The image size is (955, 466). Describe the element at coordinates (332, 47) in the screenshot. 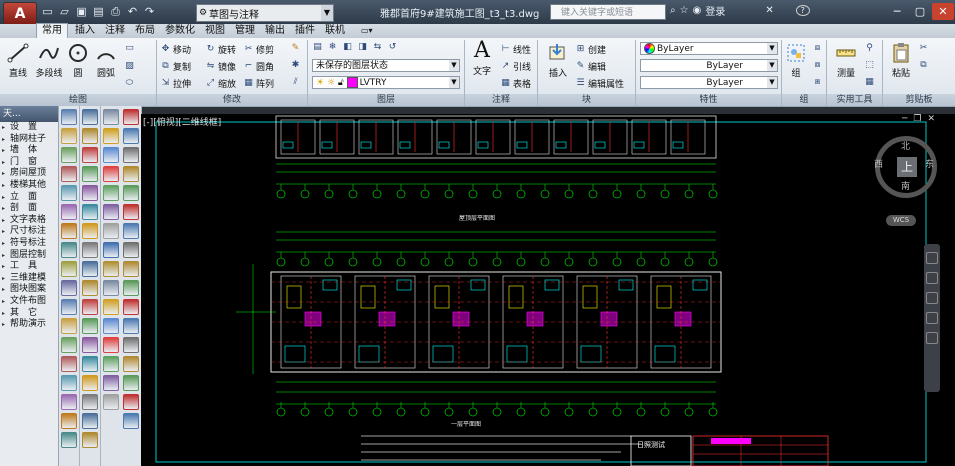

I see `layer-freeze-icon: ❄` at that location.